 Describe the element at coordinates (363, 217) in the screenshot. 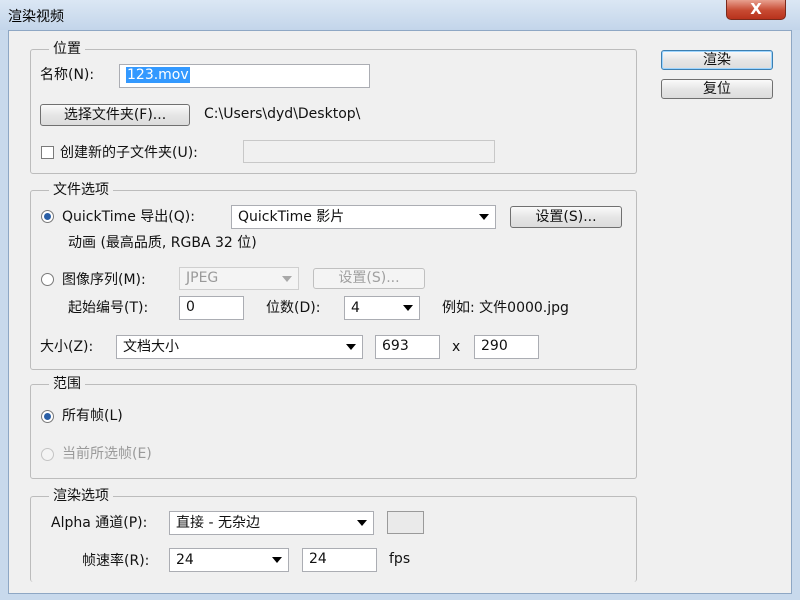

I see `quicktime-format-select: QuickTime 影片` at that location.